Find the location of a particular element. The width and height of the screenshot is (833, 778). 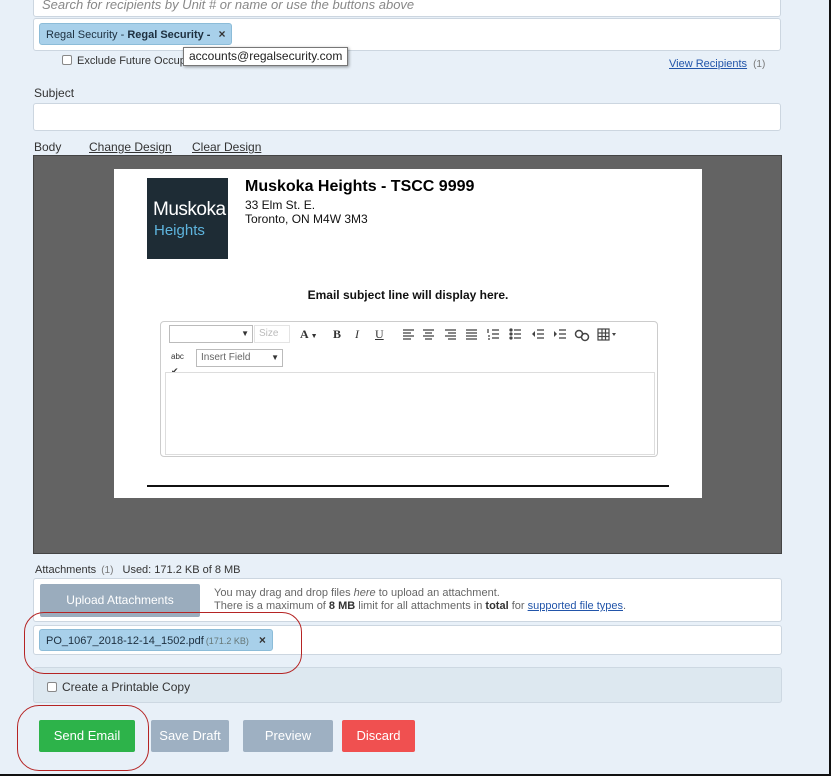

link-icon is located at coordinates (582, 335).